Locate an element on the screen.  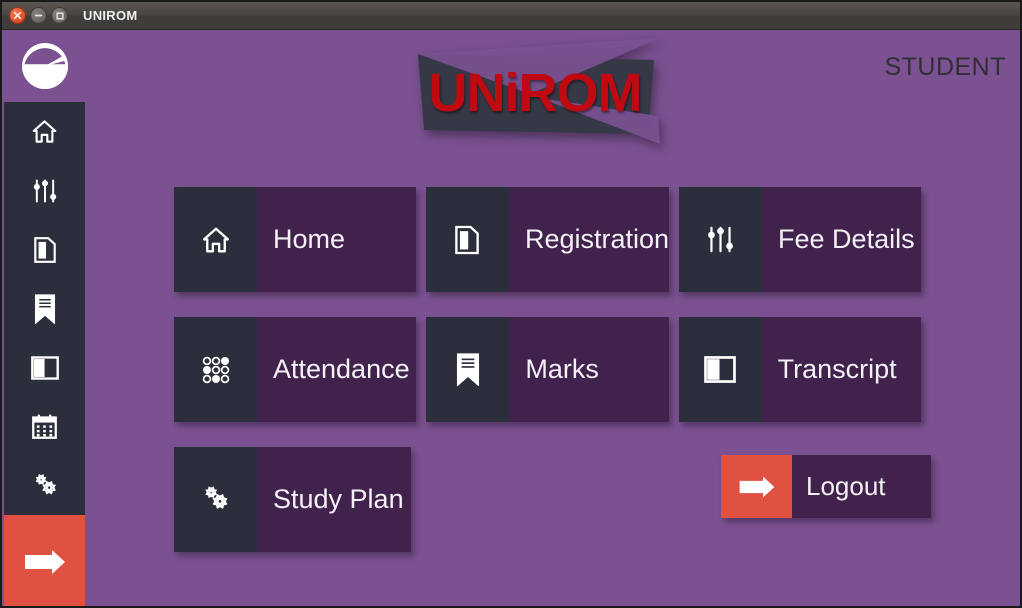
window-maximize-button is located at coordinates (59, 15).